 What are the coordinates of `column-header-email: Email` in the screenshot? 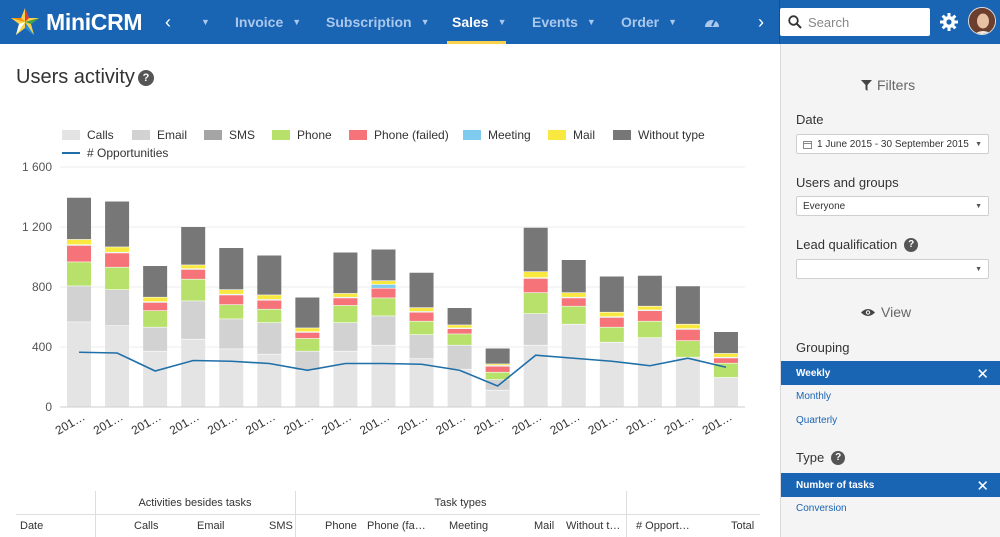 It's located at (211, 526).